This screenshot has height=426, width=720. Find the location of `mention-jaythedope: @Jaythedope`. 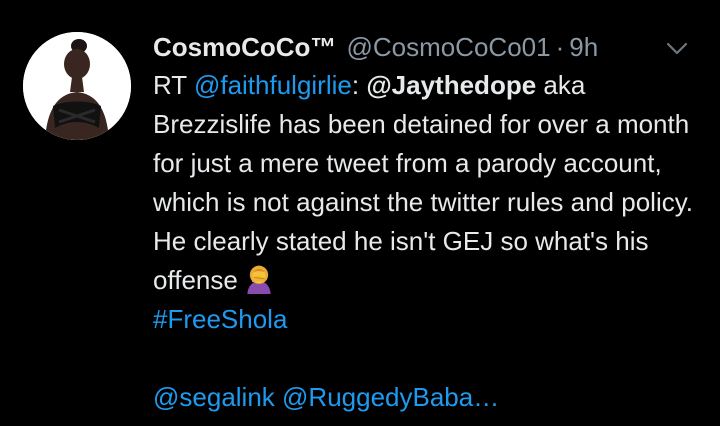

mention-jaythedope: @Jaythedope is located at coordinates (451, 85).